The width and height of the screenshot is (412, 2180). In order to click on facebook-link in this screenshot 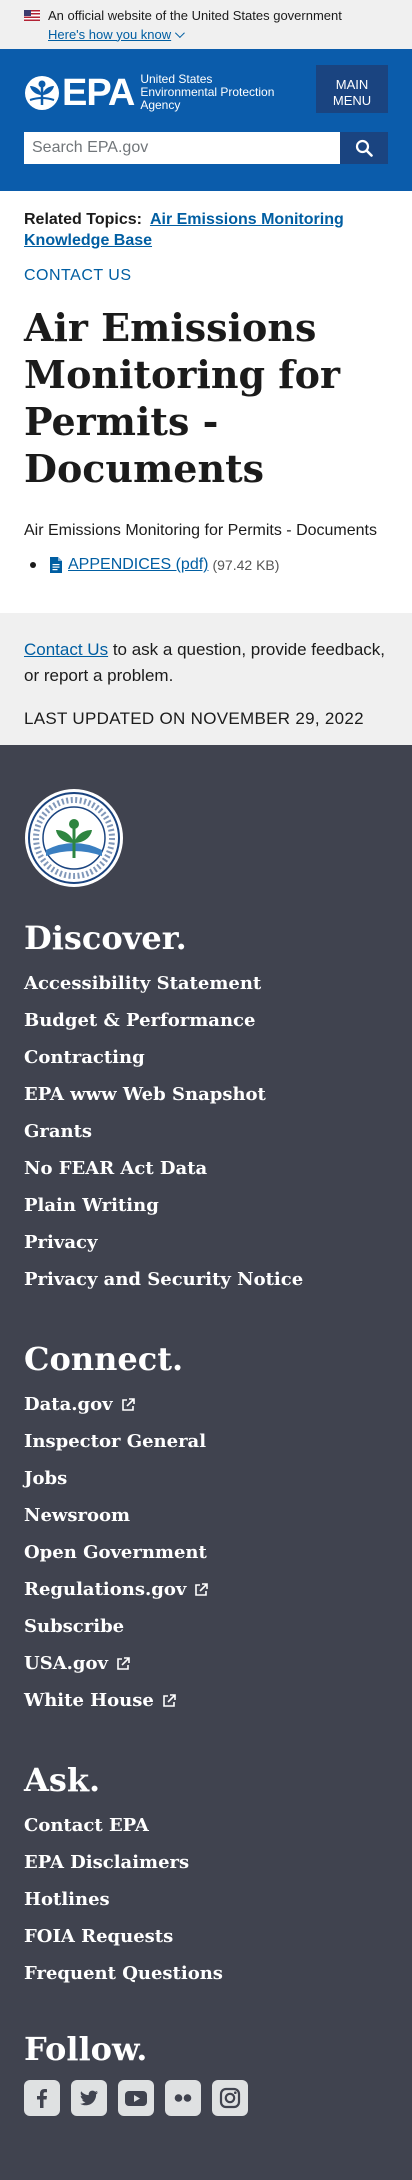, I will do `click(42, 2098)`.